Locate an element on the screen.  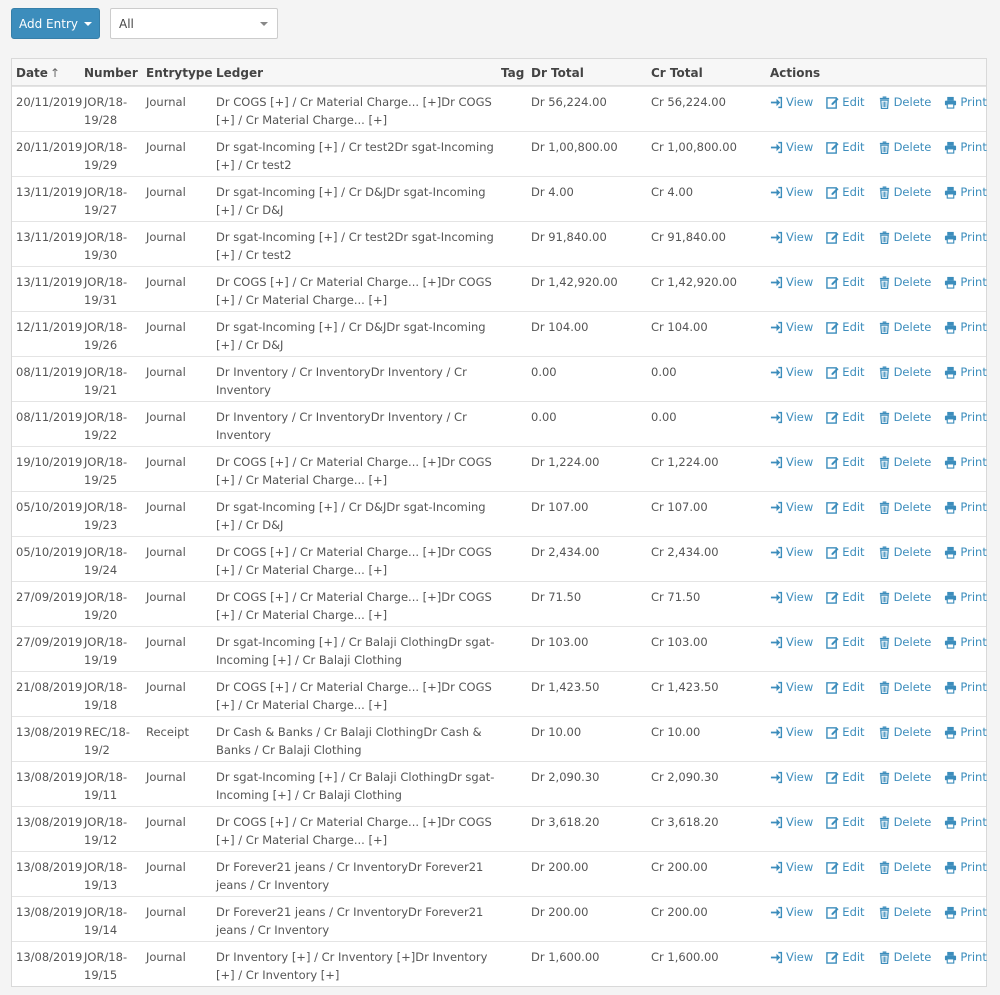
cell-number: JOR/18-19/27 is located at coordinates (106, 201).